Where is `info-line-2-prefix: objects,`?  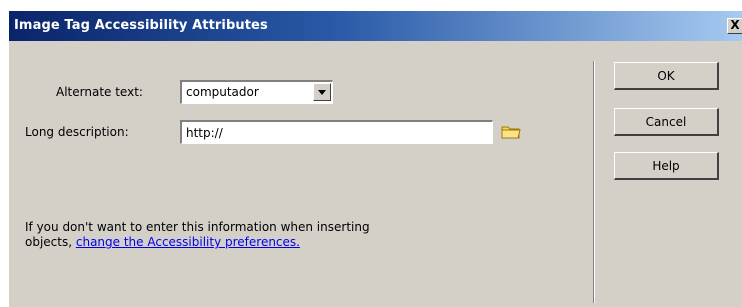 info-line-2-prefix: objects, is located at coordinates (50, 242).